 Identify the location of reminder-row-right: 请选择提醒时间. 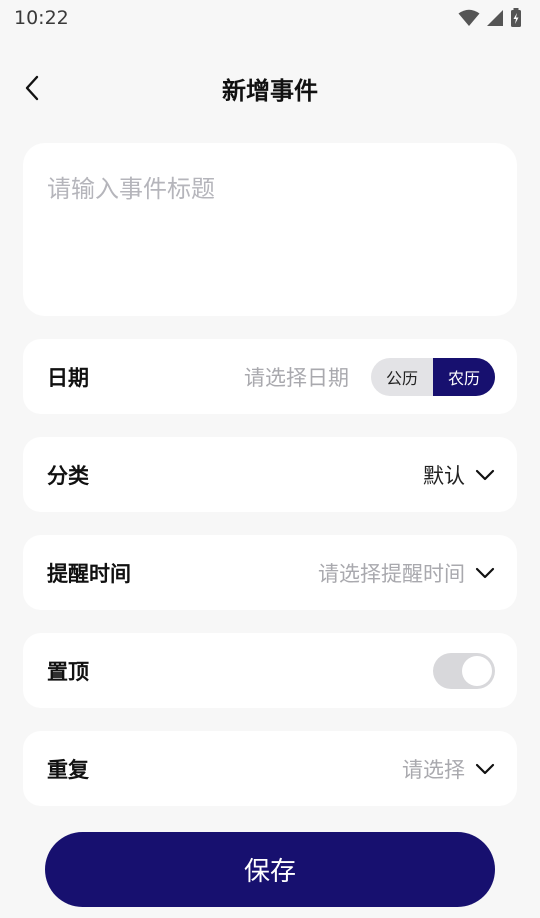
(406, 573).